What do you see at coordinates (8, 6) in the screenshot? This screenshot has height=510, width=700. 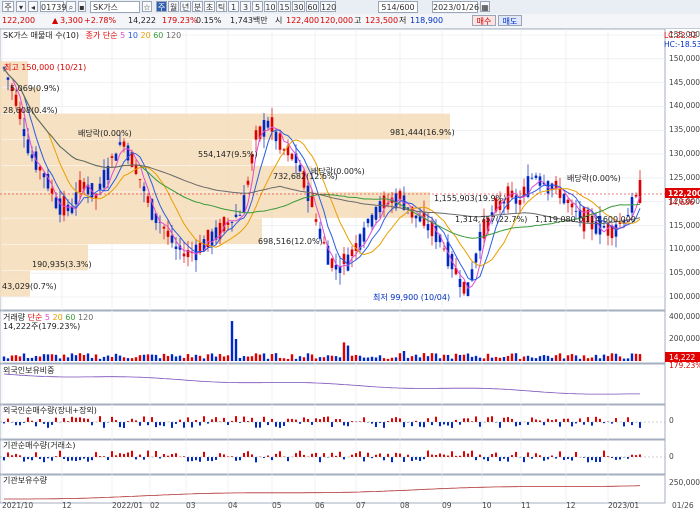 I see `menu-button: 주` at bounding box center [8, 6].